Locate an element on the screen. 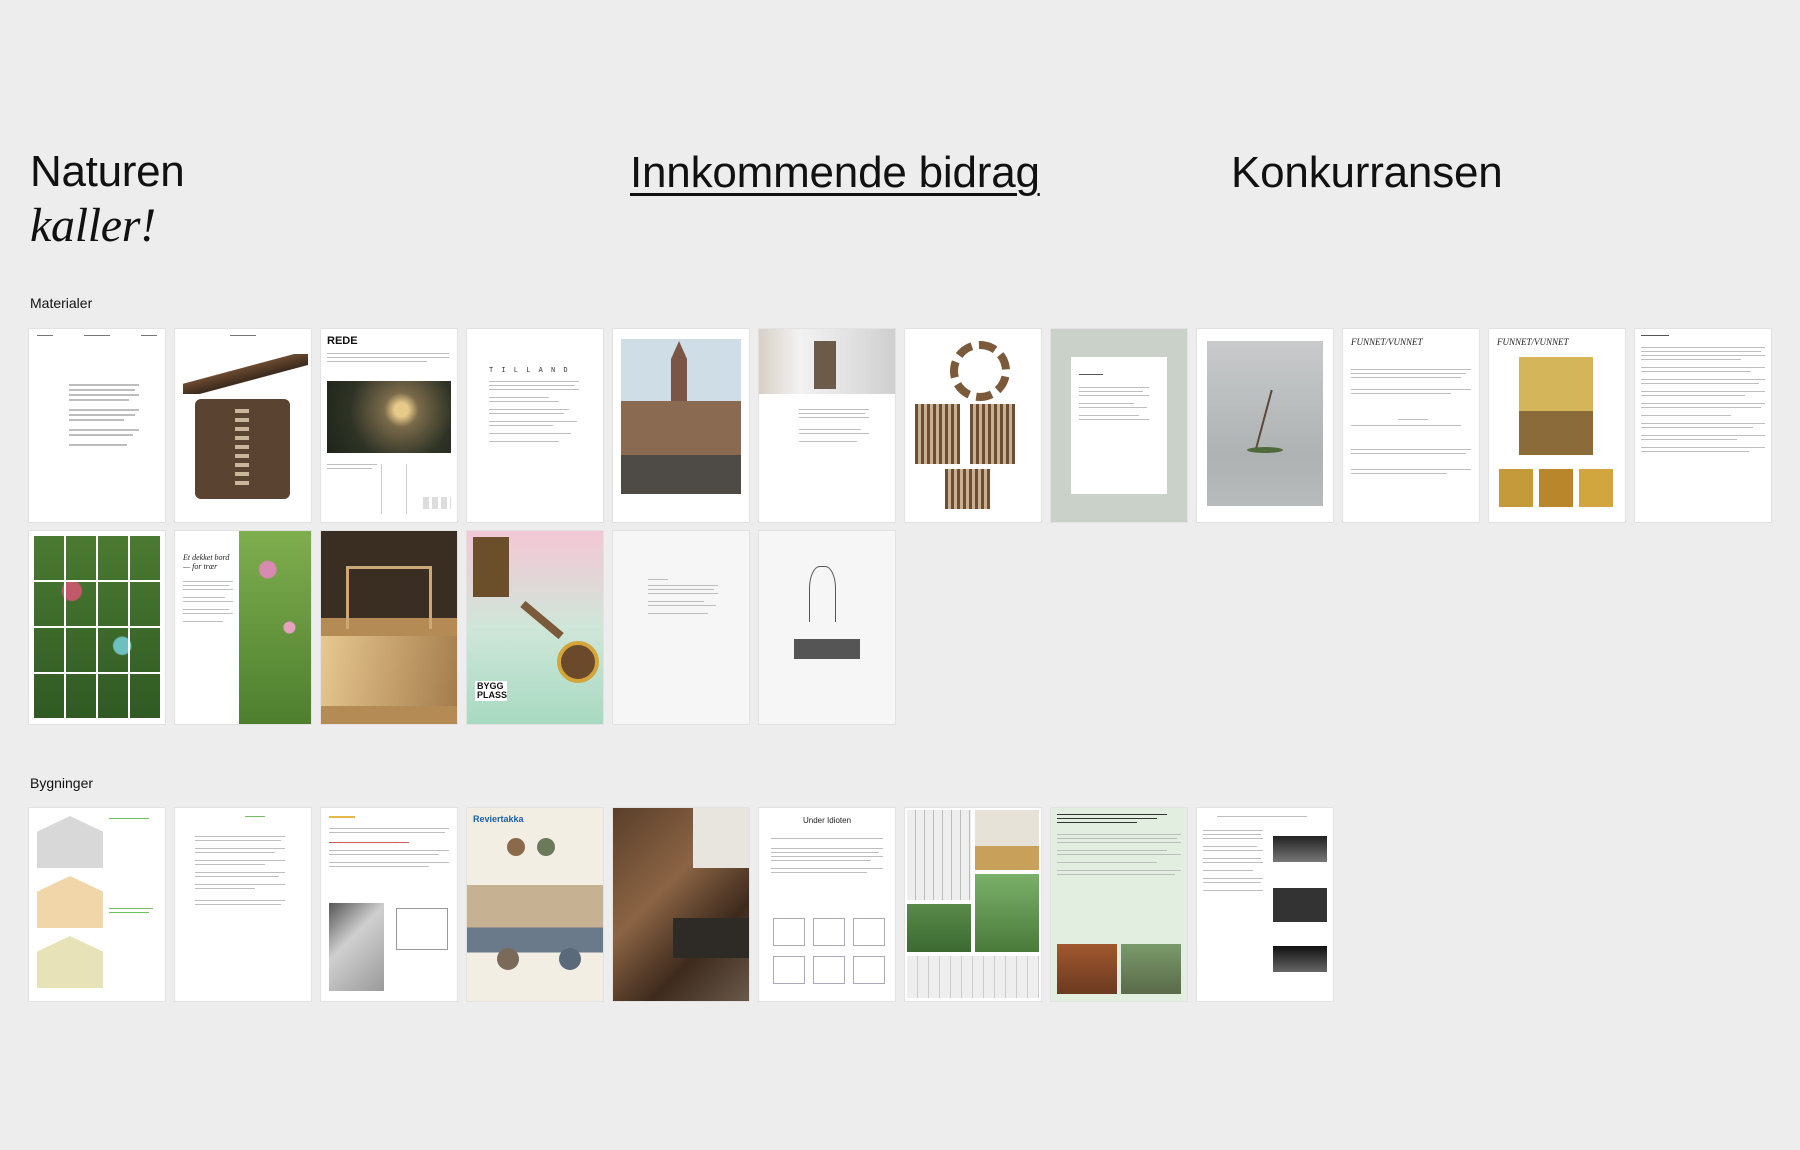 This screenshot has width=1800, height=1150. nav-incoming-link: Innkommende bidrag is located at coordinates (835, 173).